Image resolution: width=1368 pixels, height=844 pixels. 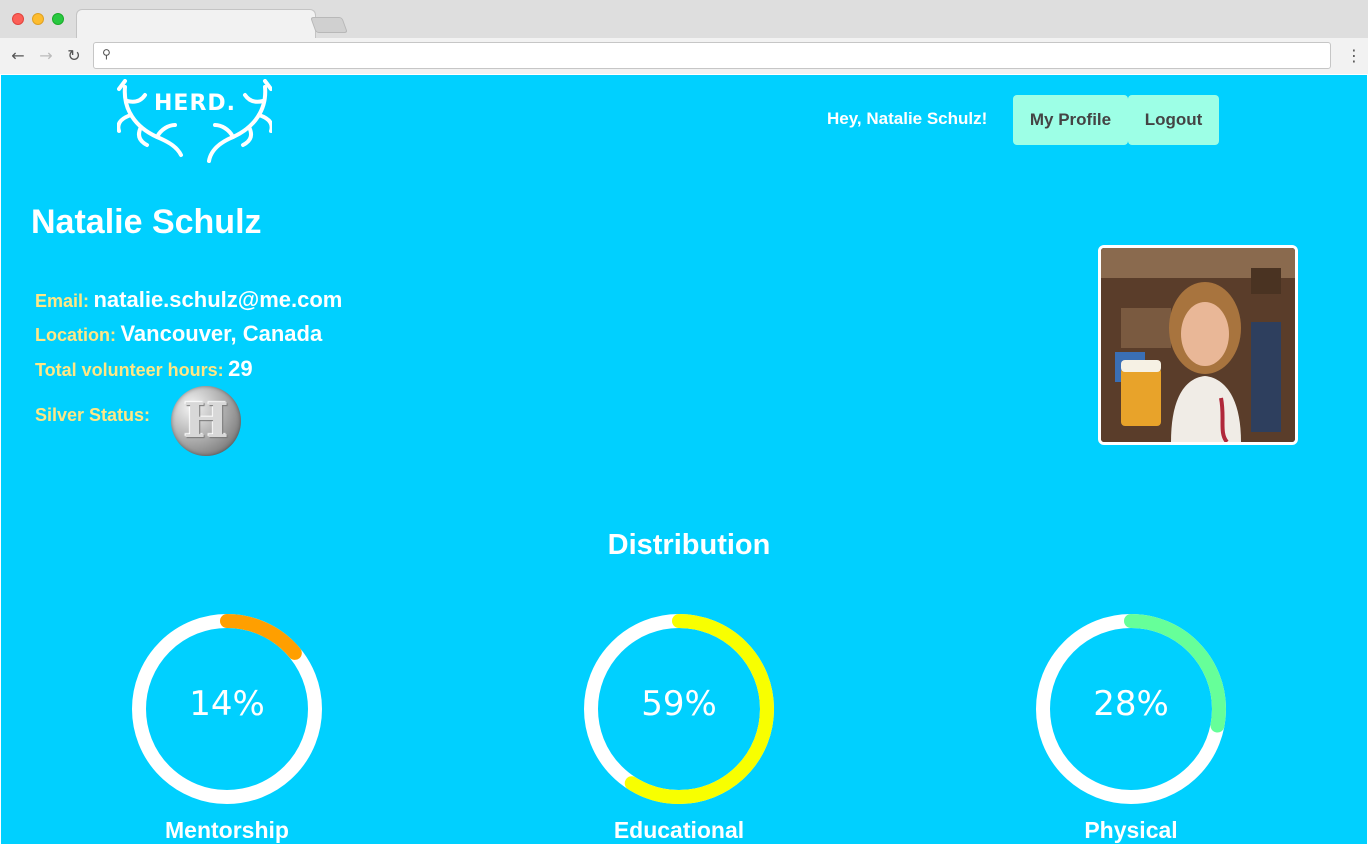 What do you see at coordinates (712, 55) in the screenshot?
I see `address-bar: ⚲` at bounding box center [712, 55].